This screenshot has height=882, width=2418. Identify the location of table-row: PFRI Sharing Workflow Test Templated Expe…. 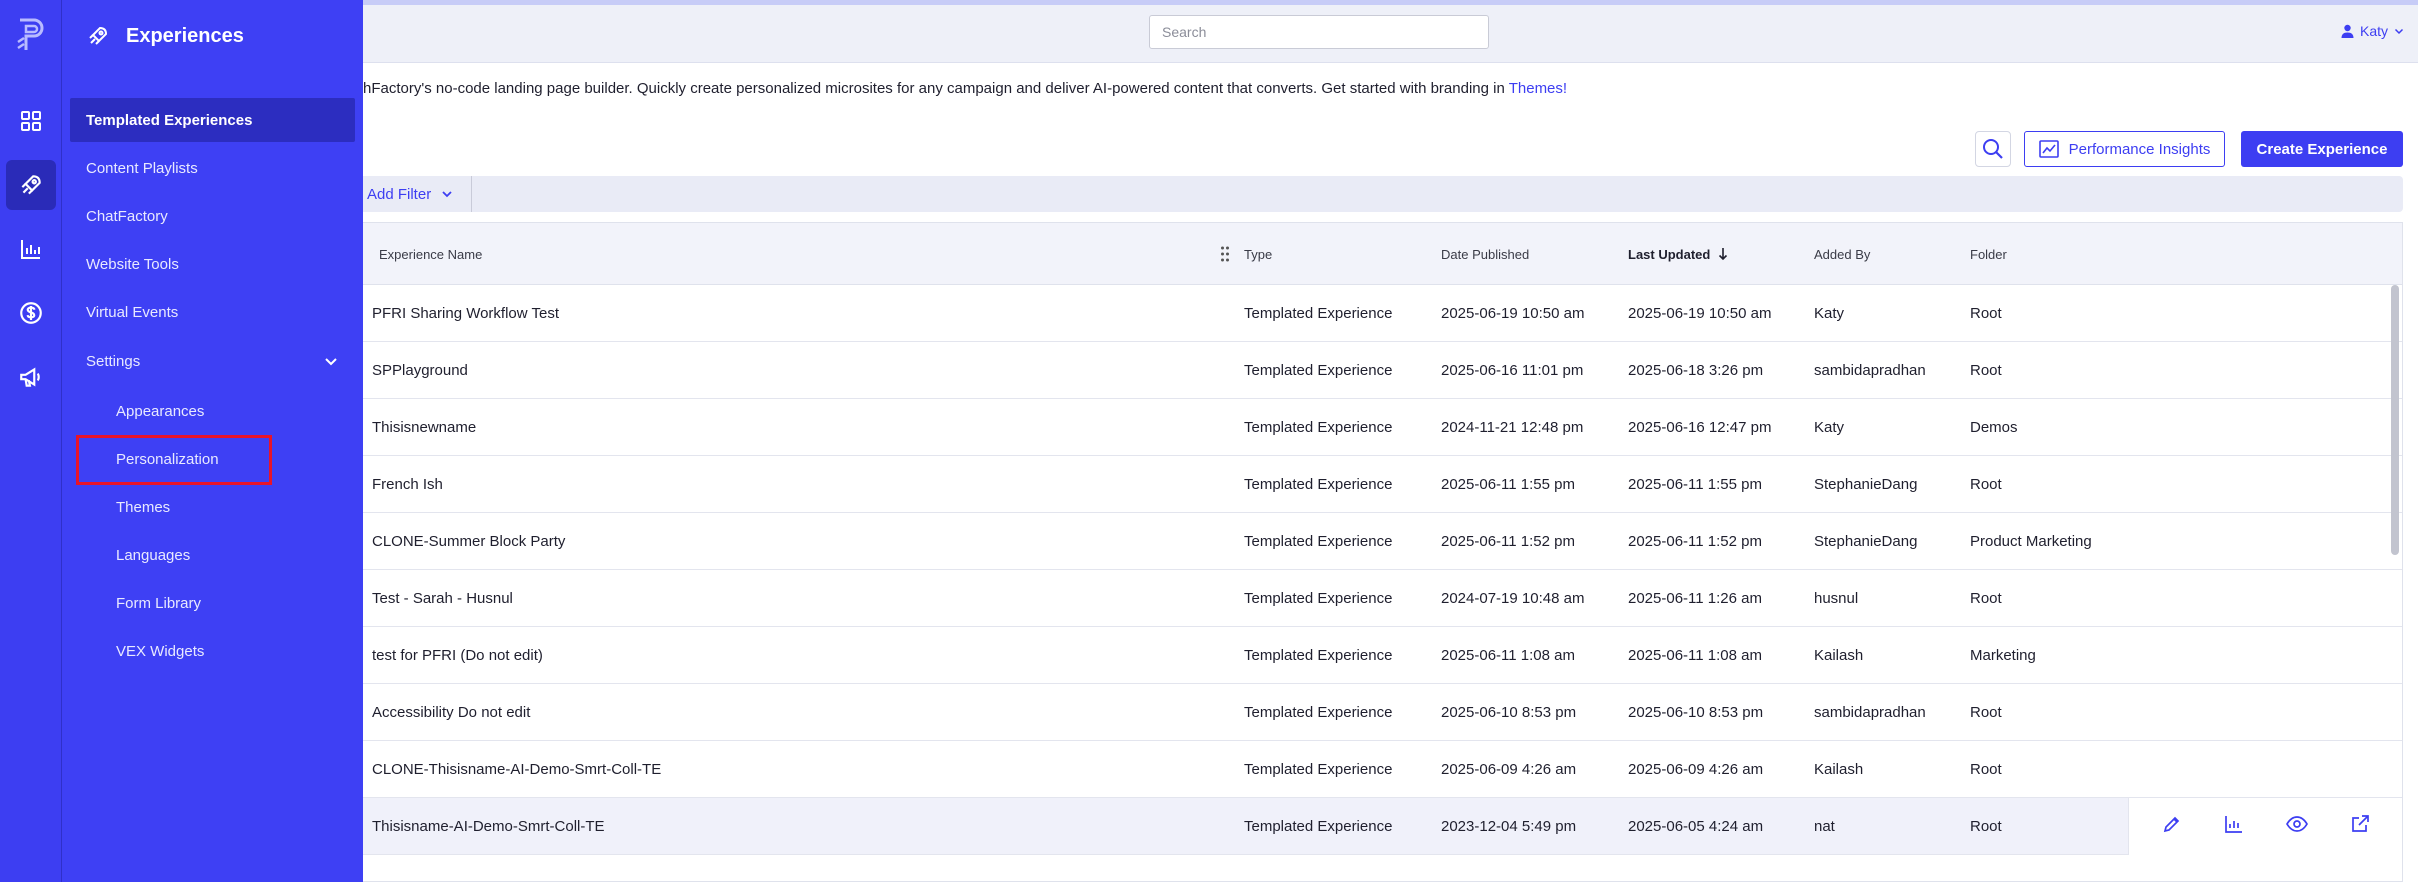
(1382, 313).